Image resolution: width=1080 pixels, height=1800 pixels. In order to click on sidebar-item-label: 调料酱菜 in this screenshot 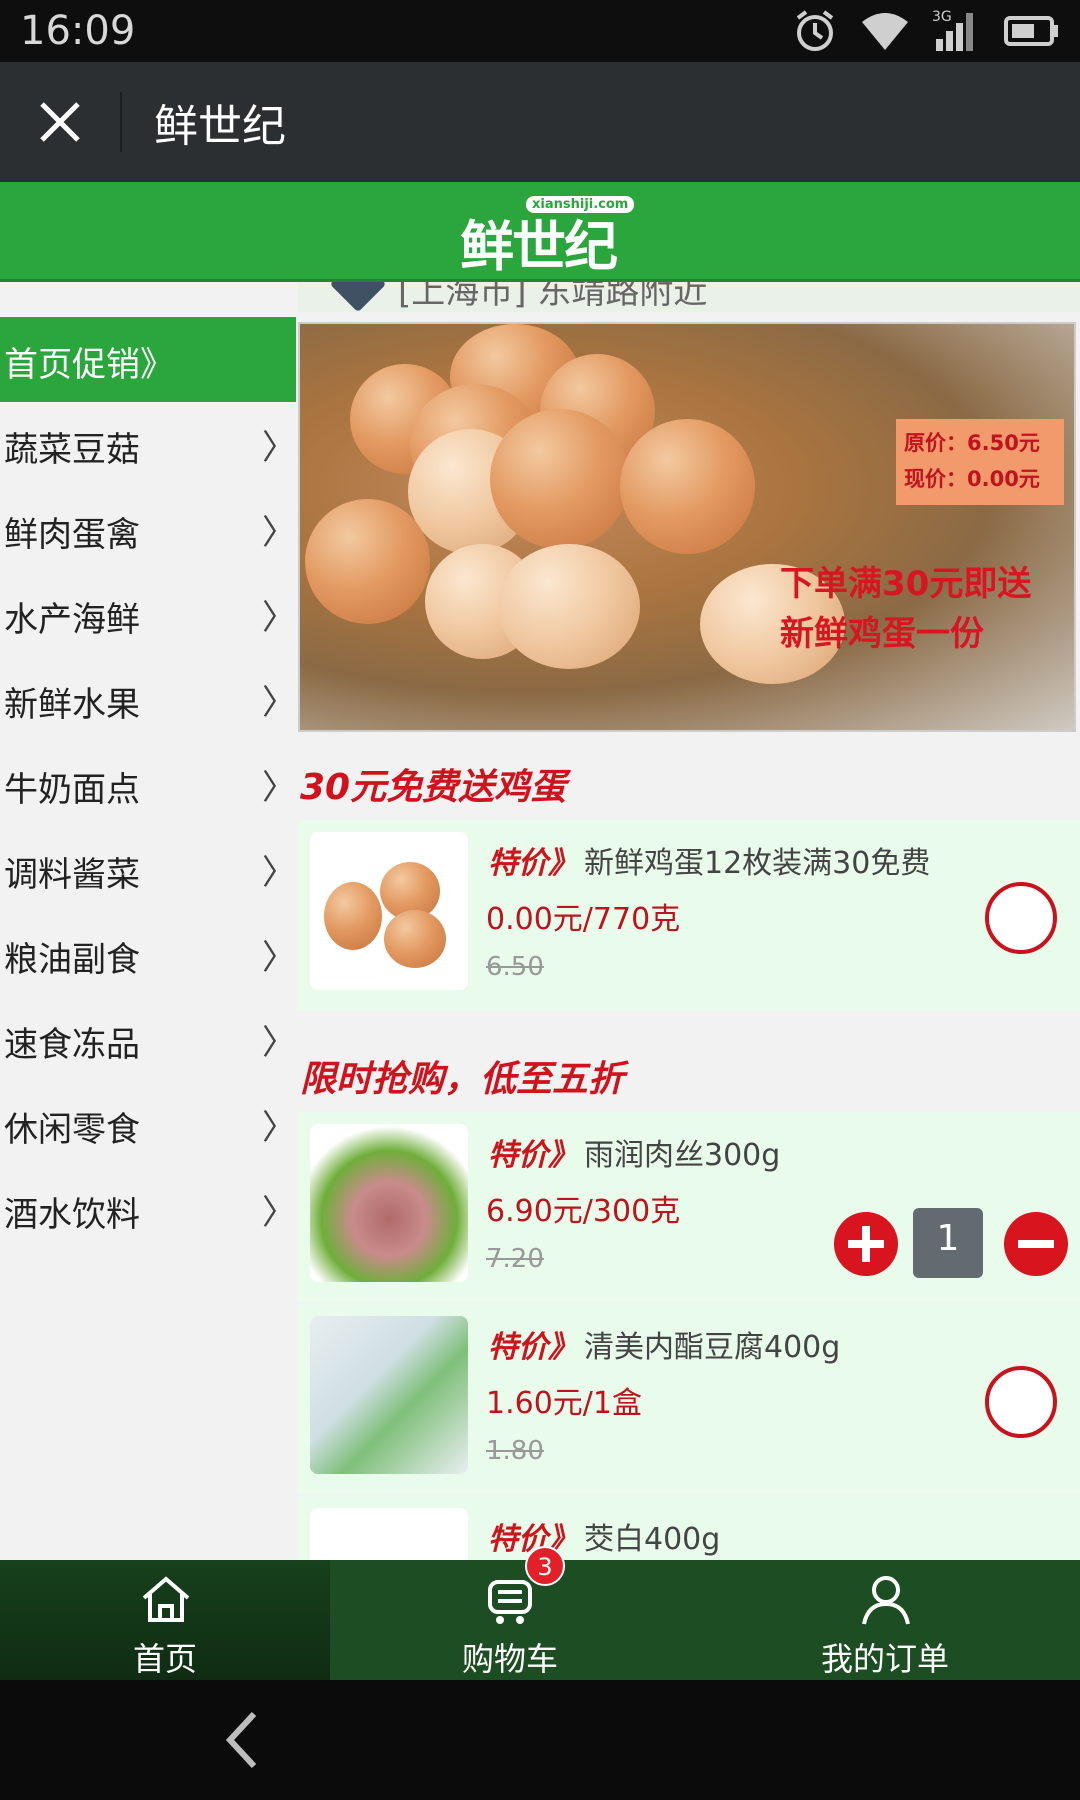, I will do `click(72, 875)`.